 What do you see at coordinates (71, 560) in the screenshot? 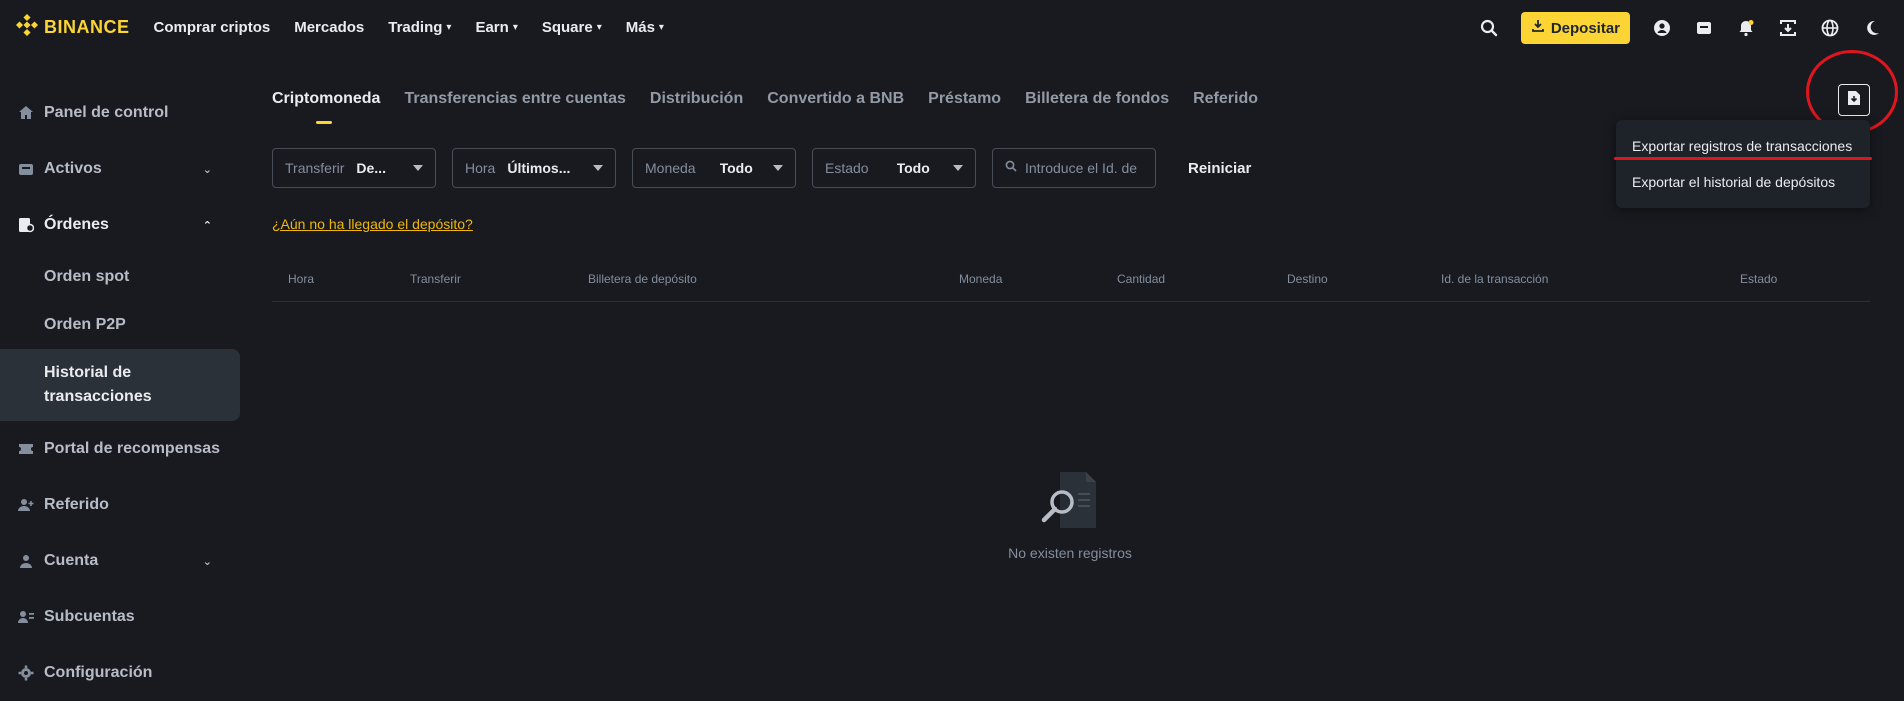
I see `sidebar-item-label: Cuenta` at bounding box center [71, 560].